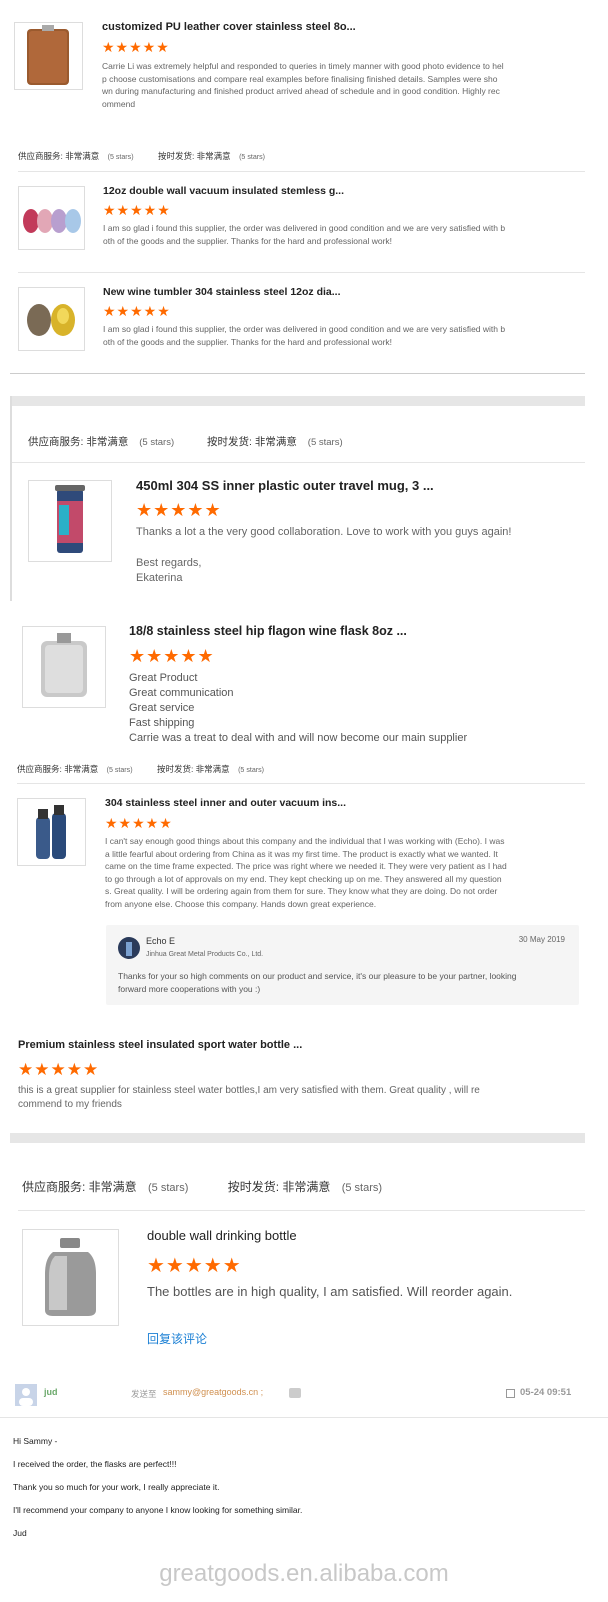  I want to click on supplier-avatar, so click(129, 948).